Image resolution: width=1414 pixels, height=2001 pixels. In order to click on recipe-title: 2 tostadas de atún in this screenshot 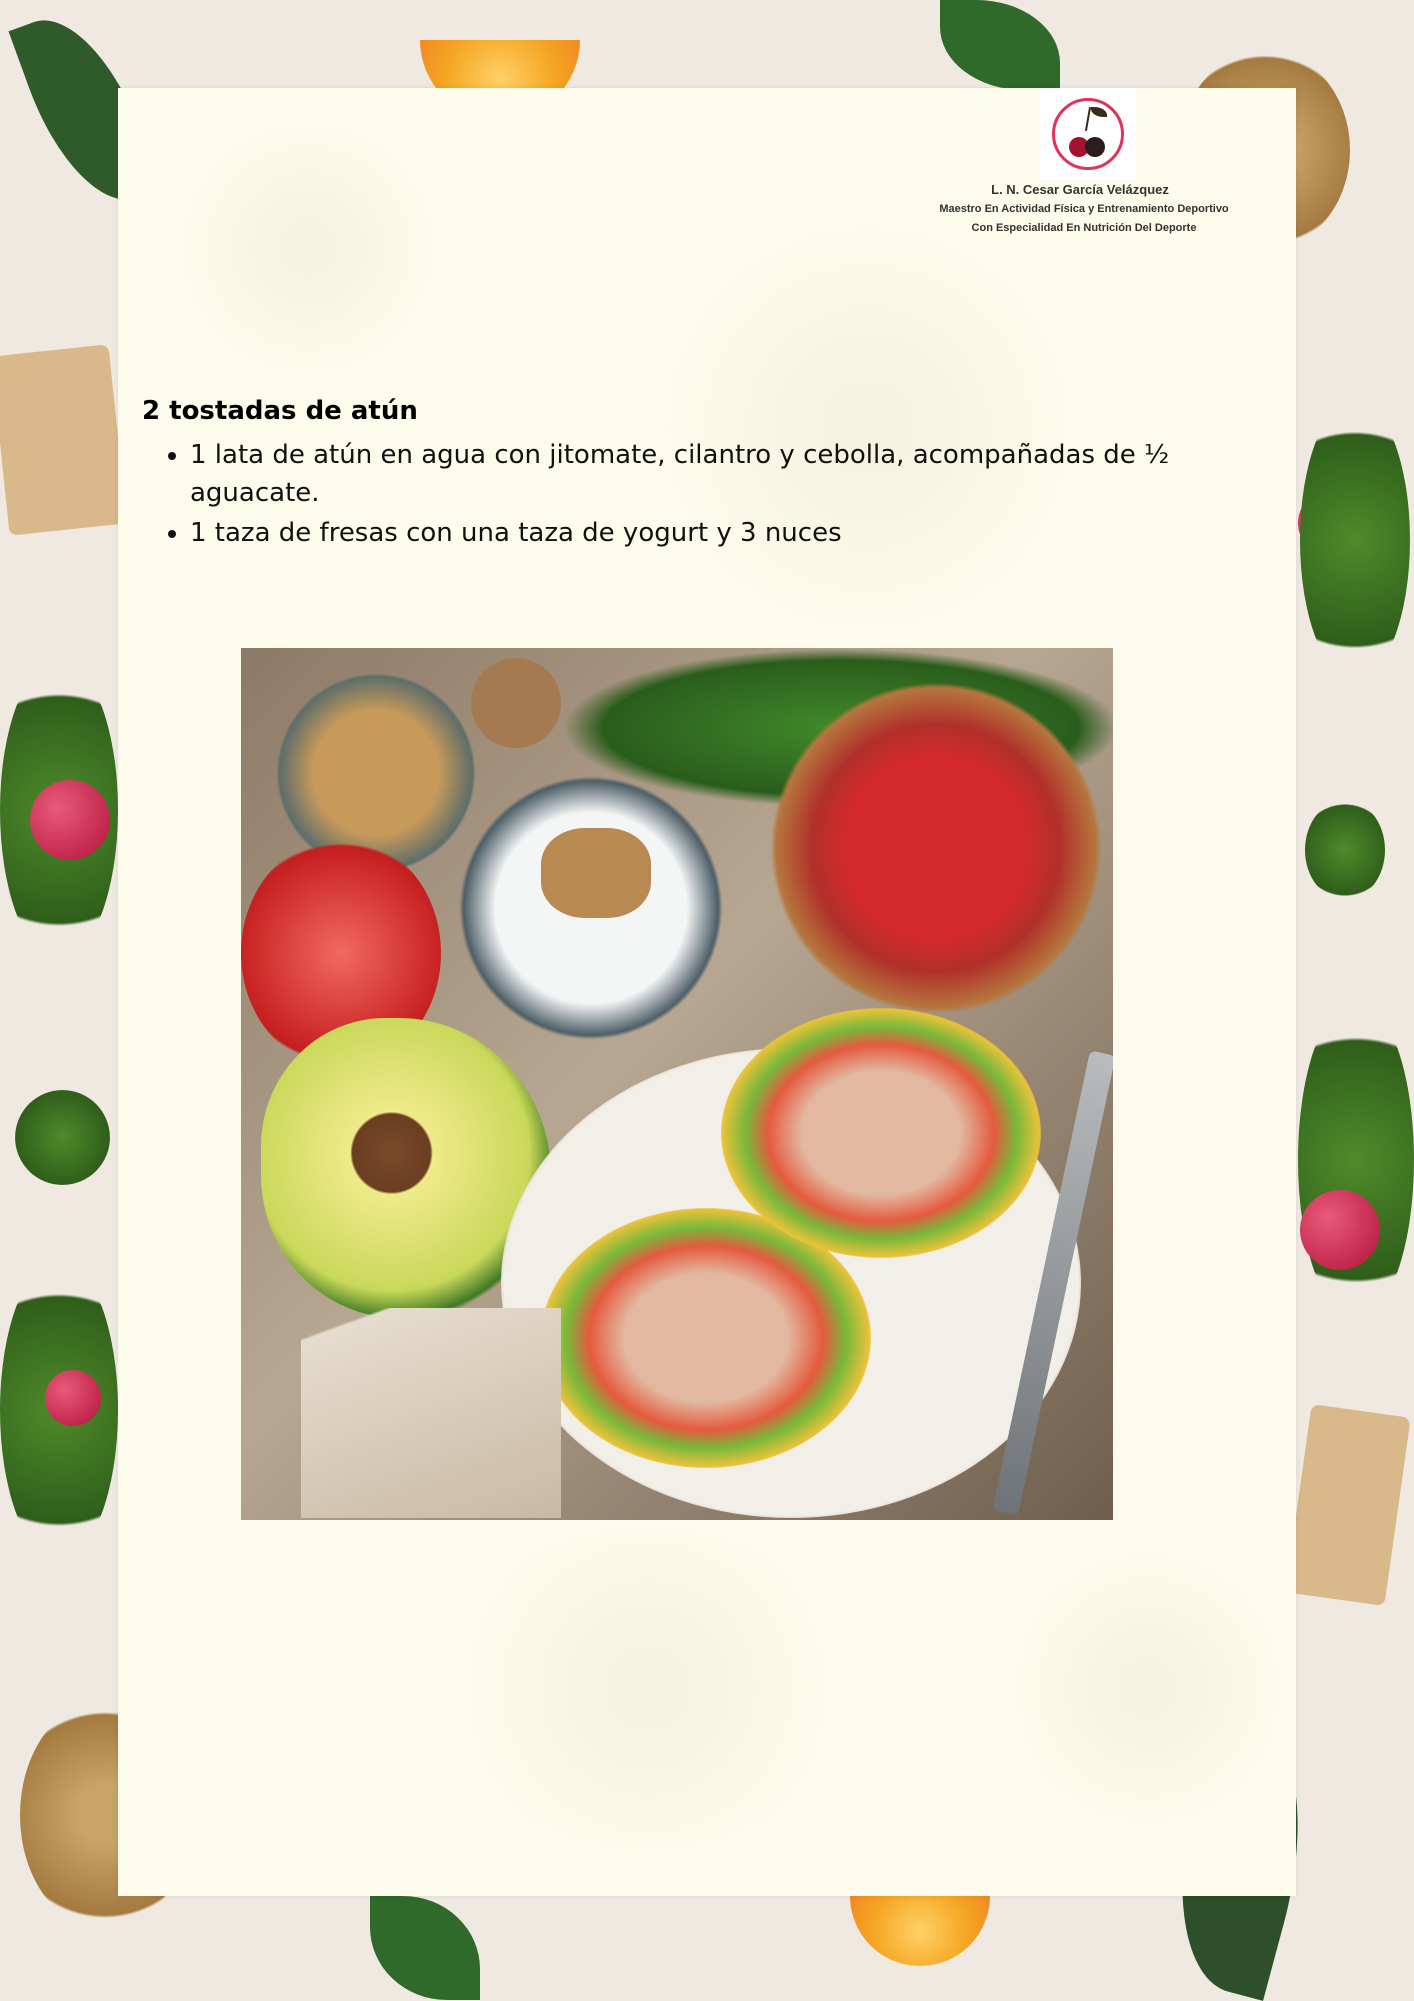, I will do `click(280, 411)`.